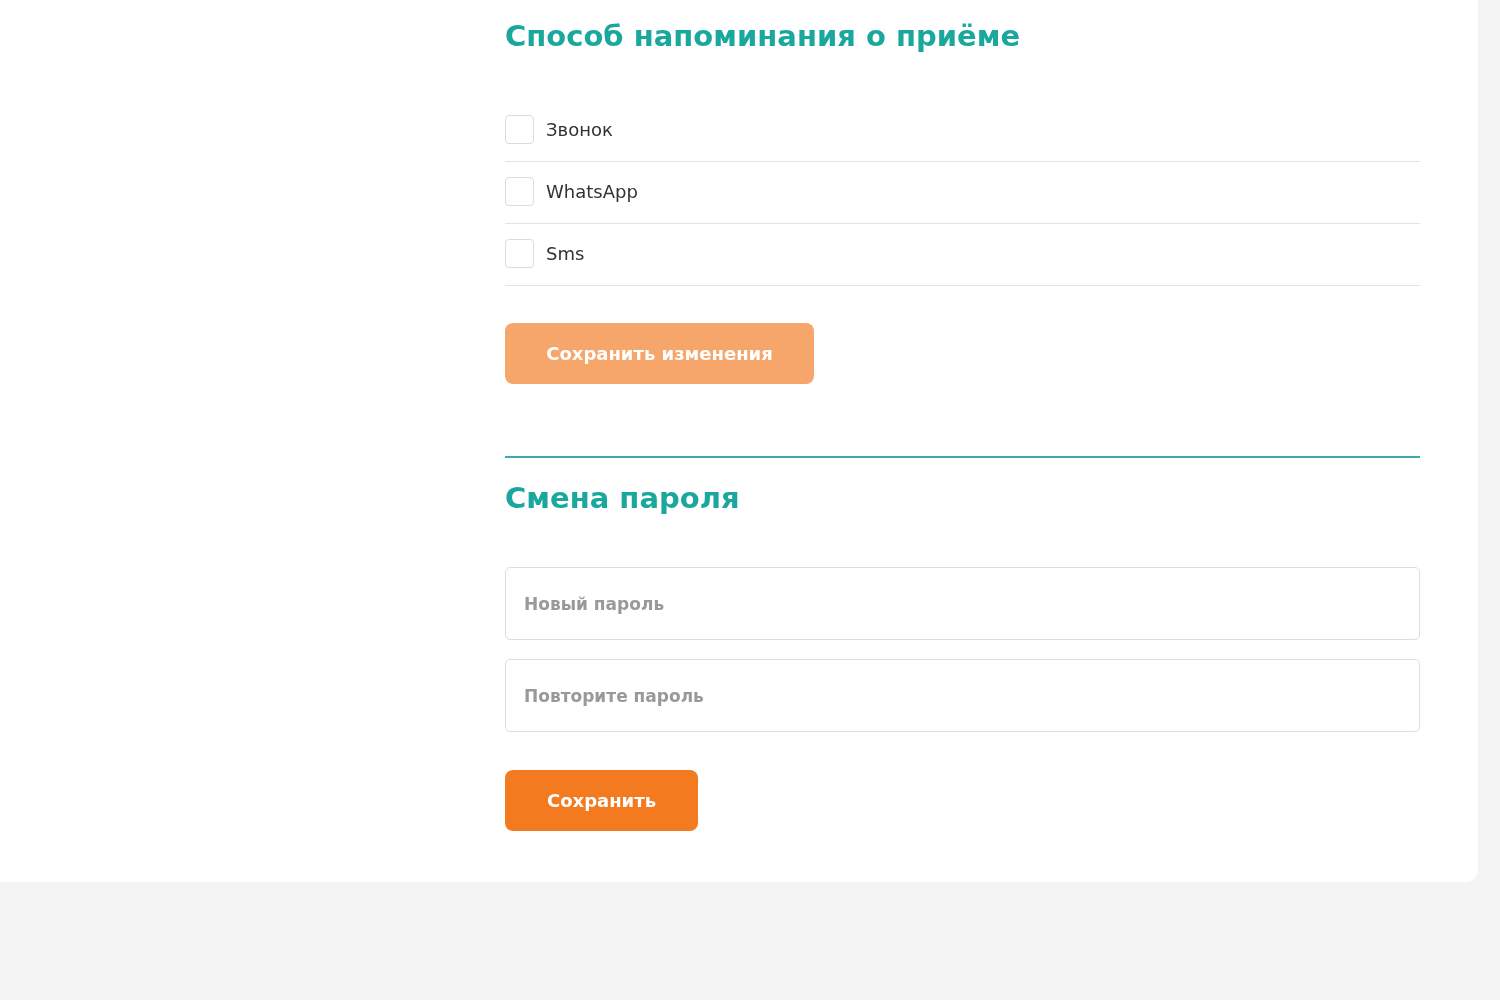 Image resolution: width=1500 pixels, height=1000 pixels. I want to click on section-heading: Способ напоминания о приёме, so click(763, 36).